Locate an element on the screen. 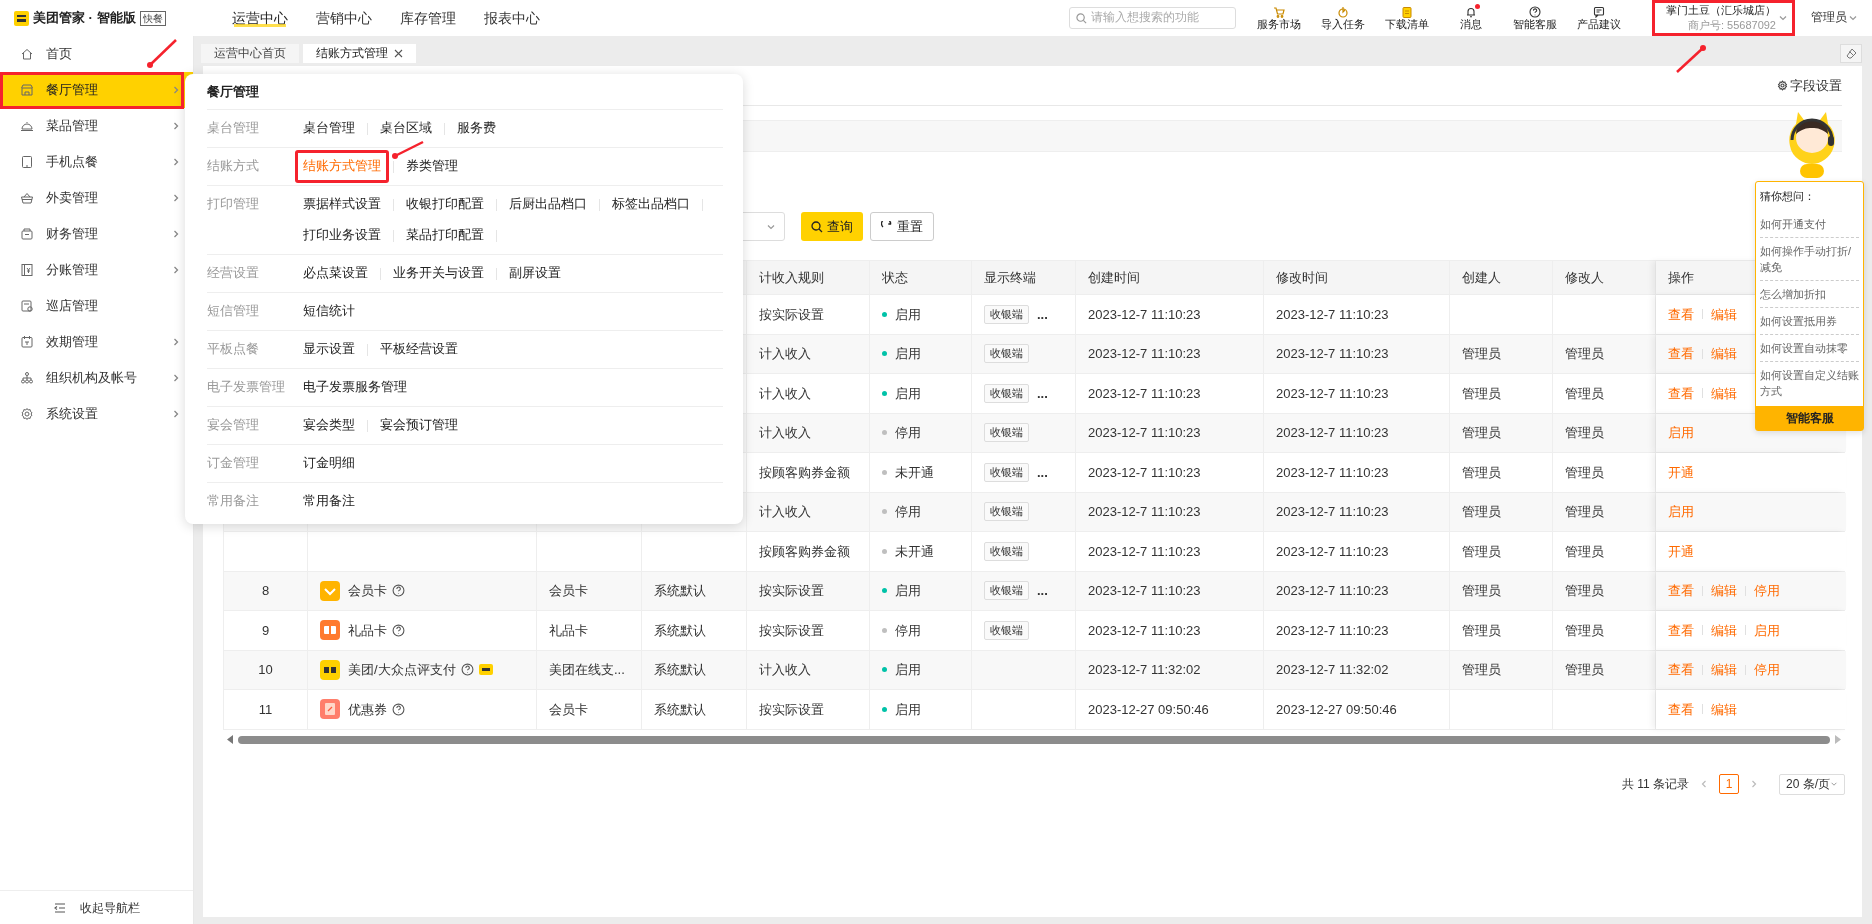  page-tab: 结账方式管理 is located at coordinates (359, 53).